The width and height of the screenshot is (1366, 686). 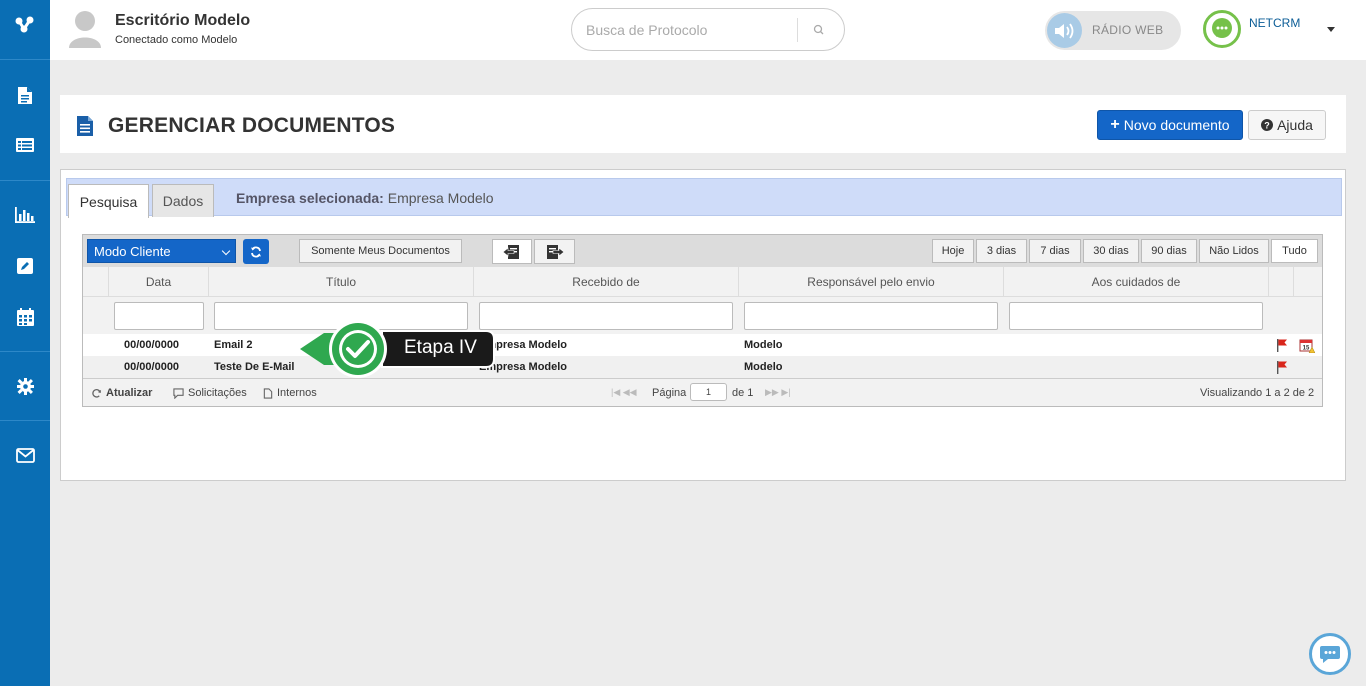 I want to click on question-circle-icon: ?, so click(x=1267, y=125).